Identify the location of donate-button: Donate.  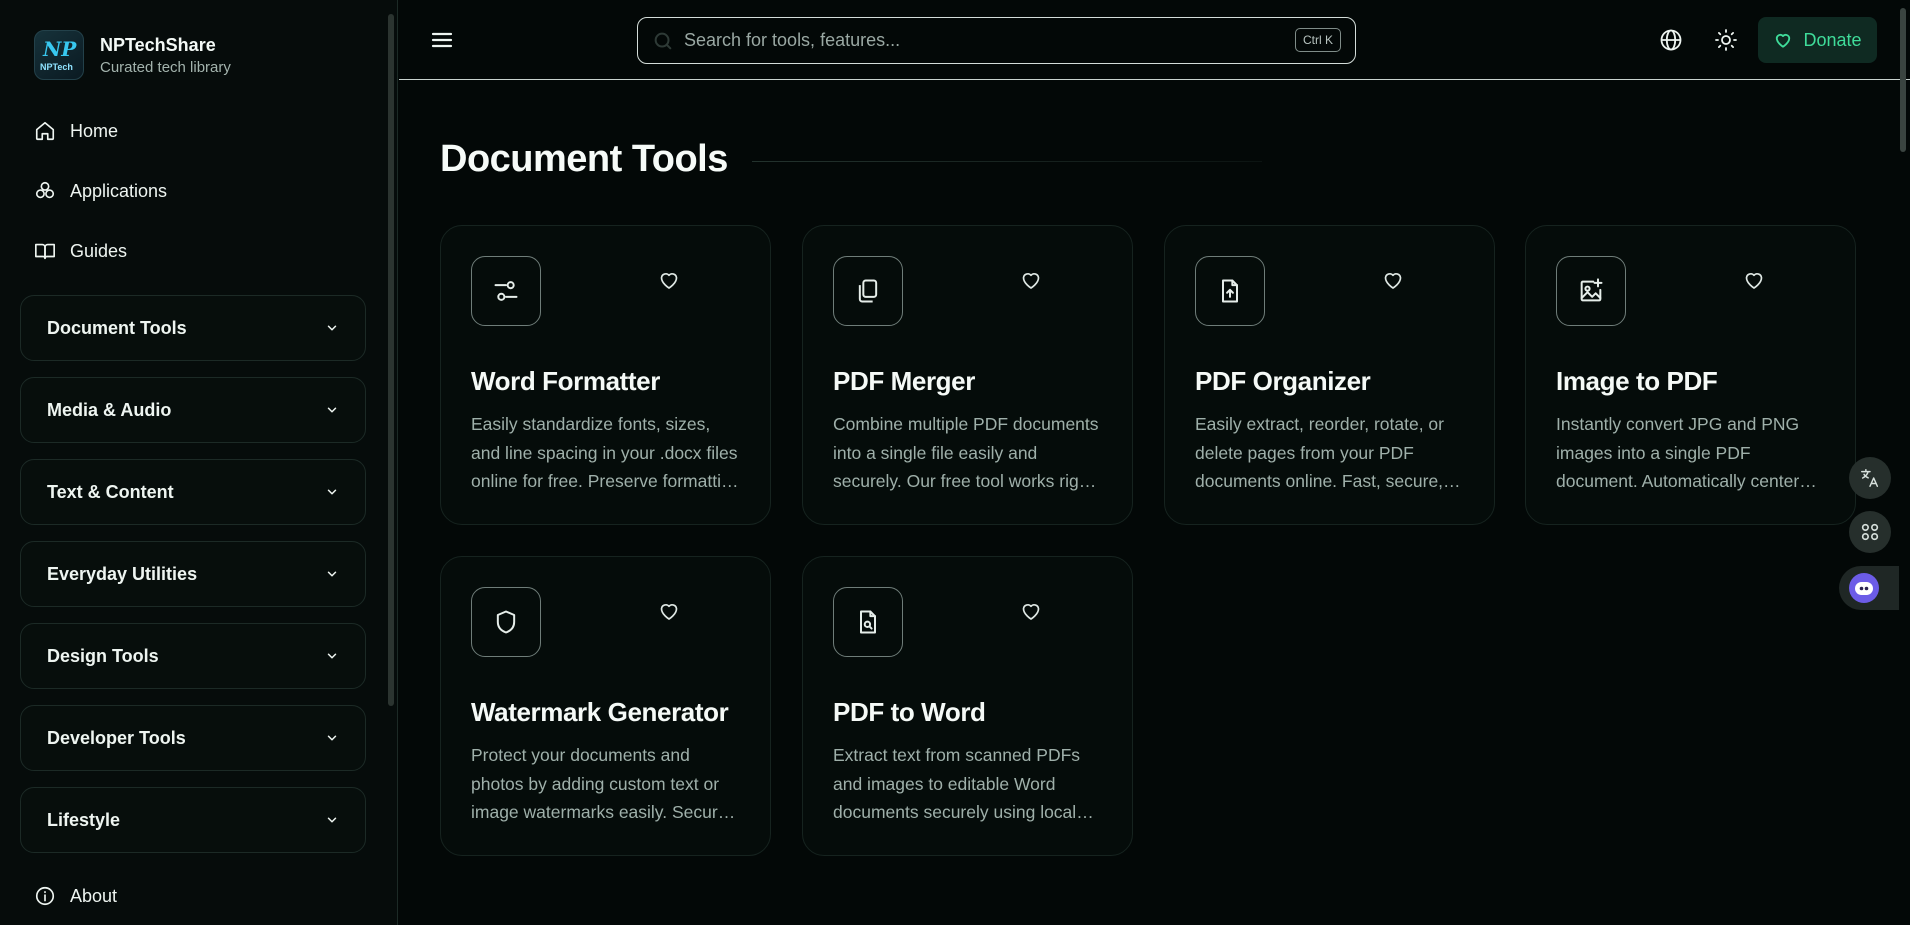
(1817, 40).